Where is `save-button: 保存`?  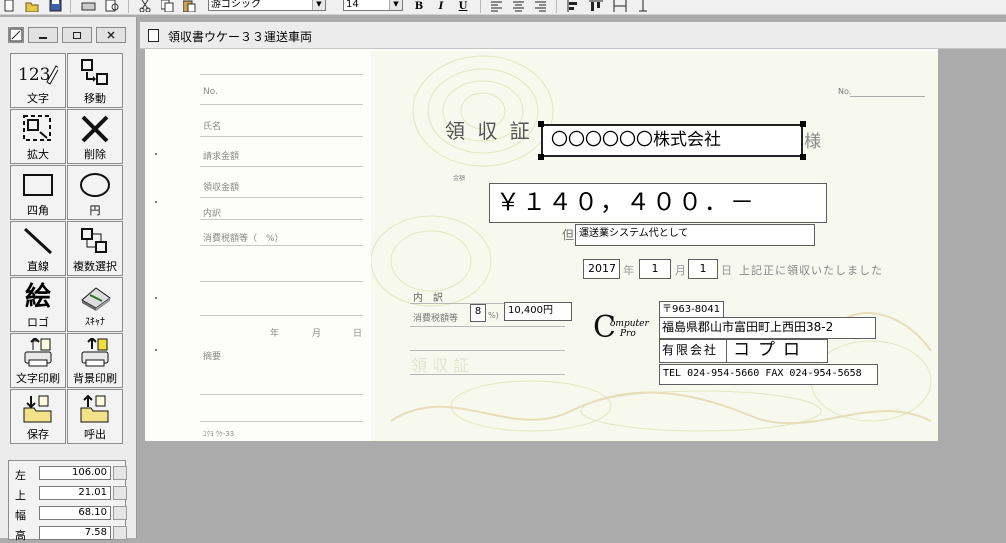 save-button: 保存 is located at coordinates (38, 416).